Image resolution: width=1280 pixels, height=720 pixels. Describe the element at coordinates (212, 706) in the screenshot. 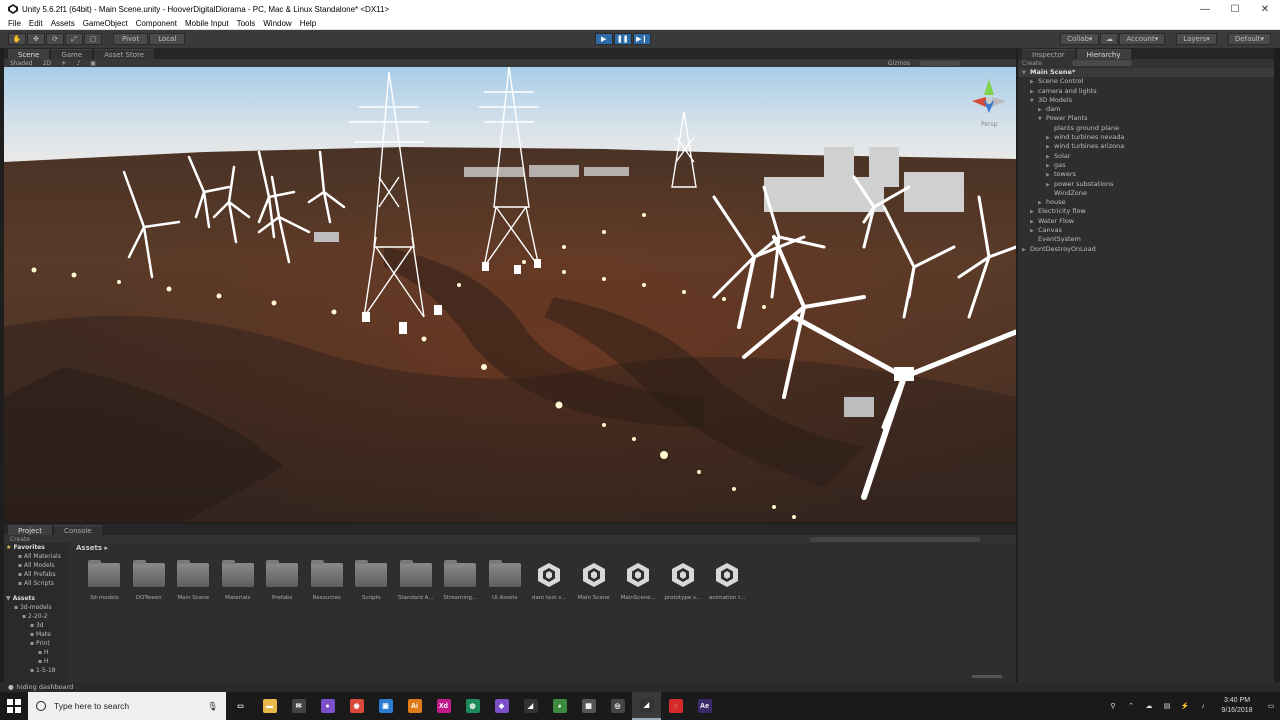

I see `microphone-icon: 🎙` at that location.